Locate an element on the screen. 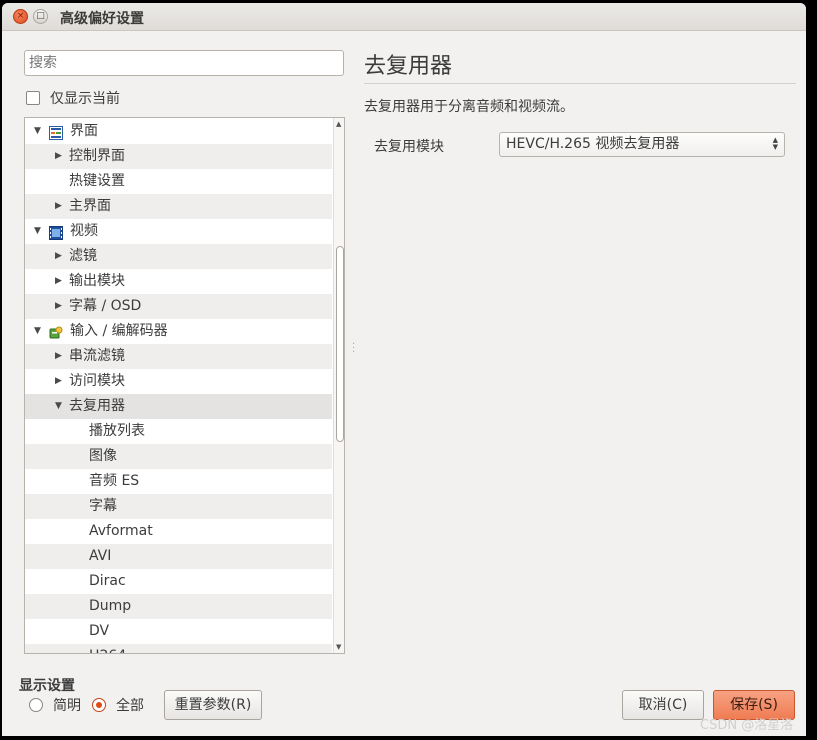 This screenshot has height=740, width=817. show-current-checkbox is located at coordinates (33, 98).